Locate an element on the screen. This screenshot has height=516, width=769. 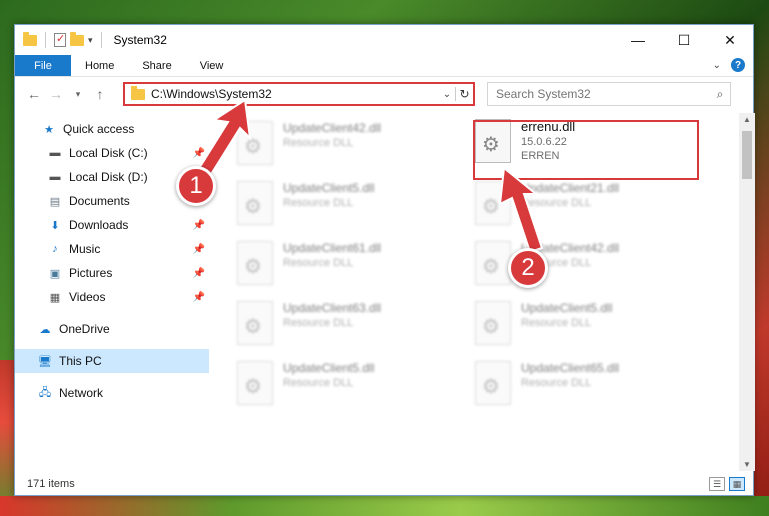
minimize-button: — is located at coordinates (638, 40).